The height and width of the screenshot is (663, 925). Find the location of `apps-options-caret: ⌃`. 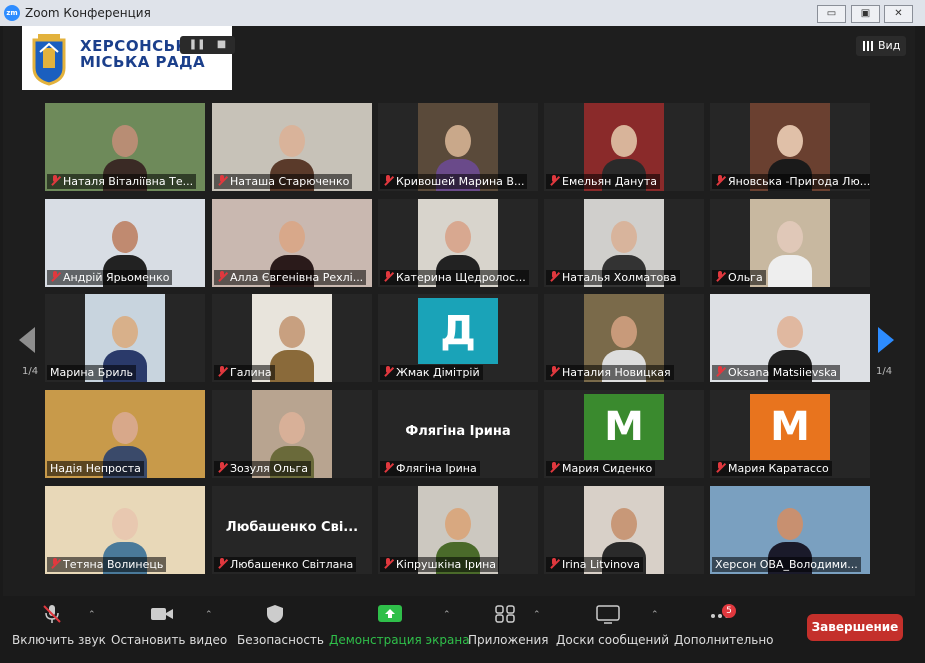

apps-options-caret: ⌃ is located at coordinates (537, 615).